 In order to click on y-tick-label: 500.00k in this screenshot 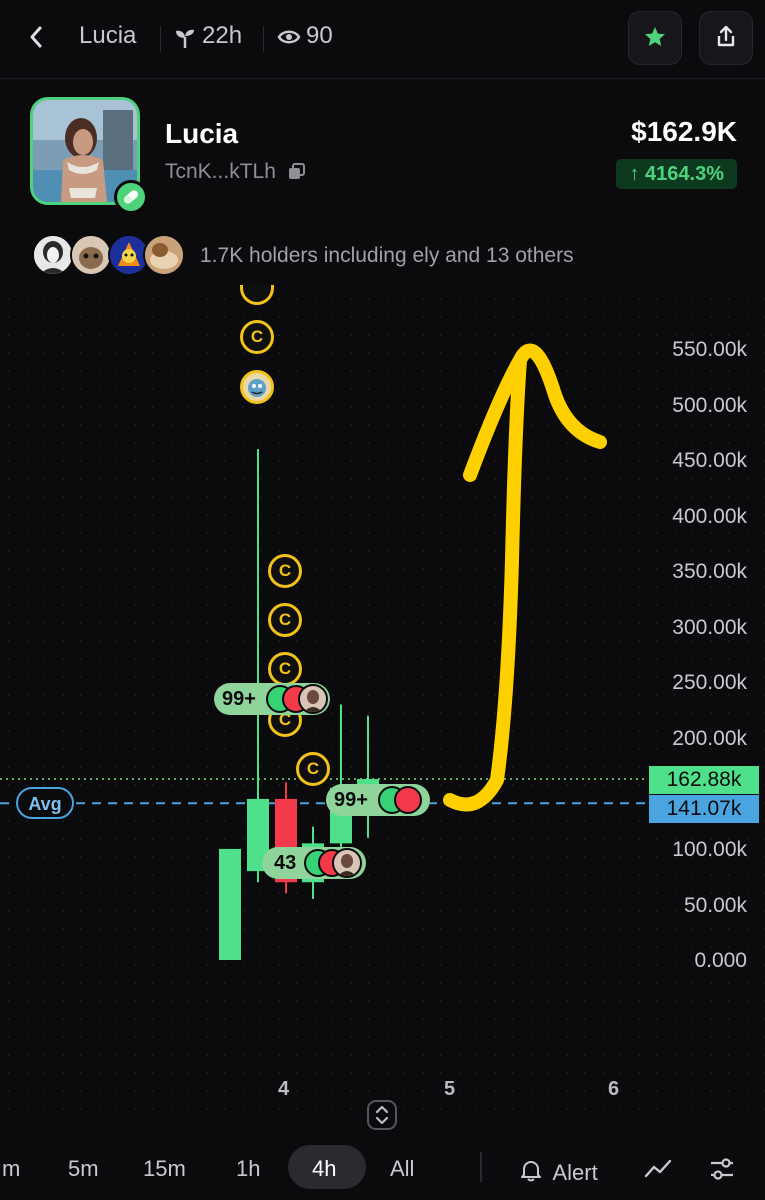, I will do `click(709, 405)`.